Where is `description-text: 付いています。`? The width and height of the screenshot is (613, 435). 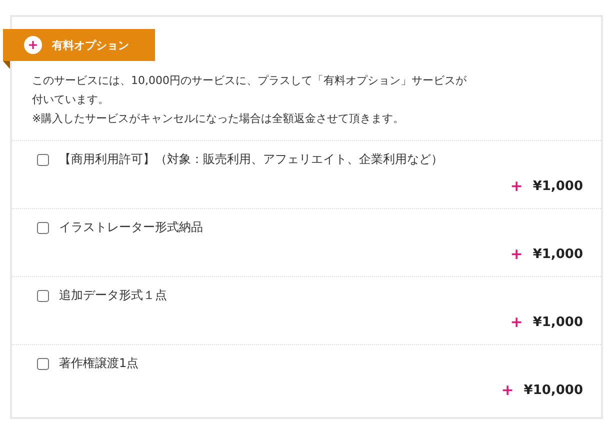 description-text: 付いています。 is located at coordinates (71, 100).